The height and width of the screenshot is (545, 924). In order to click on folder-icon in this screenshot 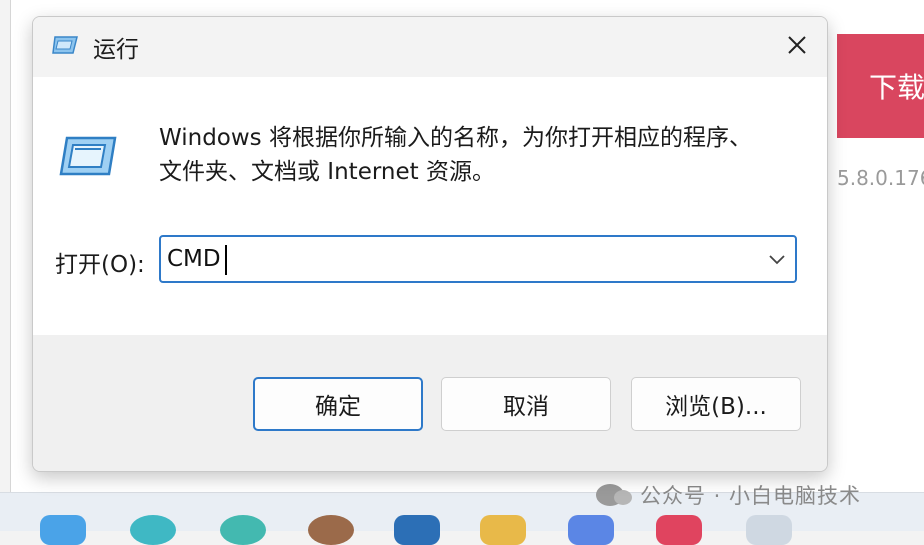, I will do `click(503, 530)`.